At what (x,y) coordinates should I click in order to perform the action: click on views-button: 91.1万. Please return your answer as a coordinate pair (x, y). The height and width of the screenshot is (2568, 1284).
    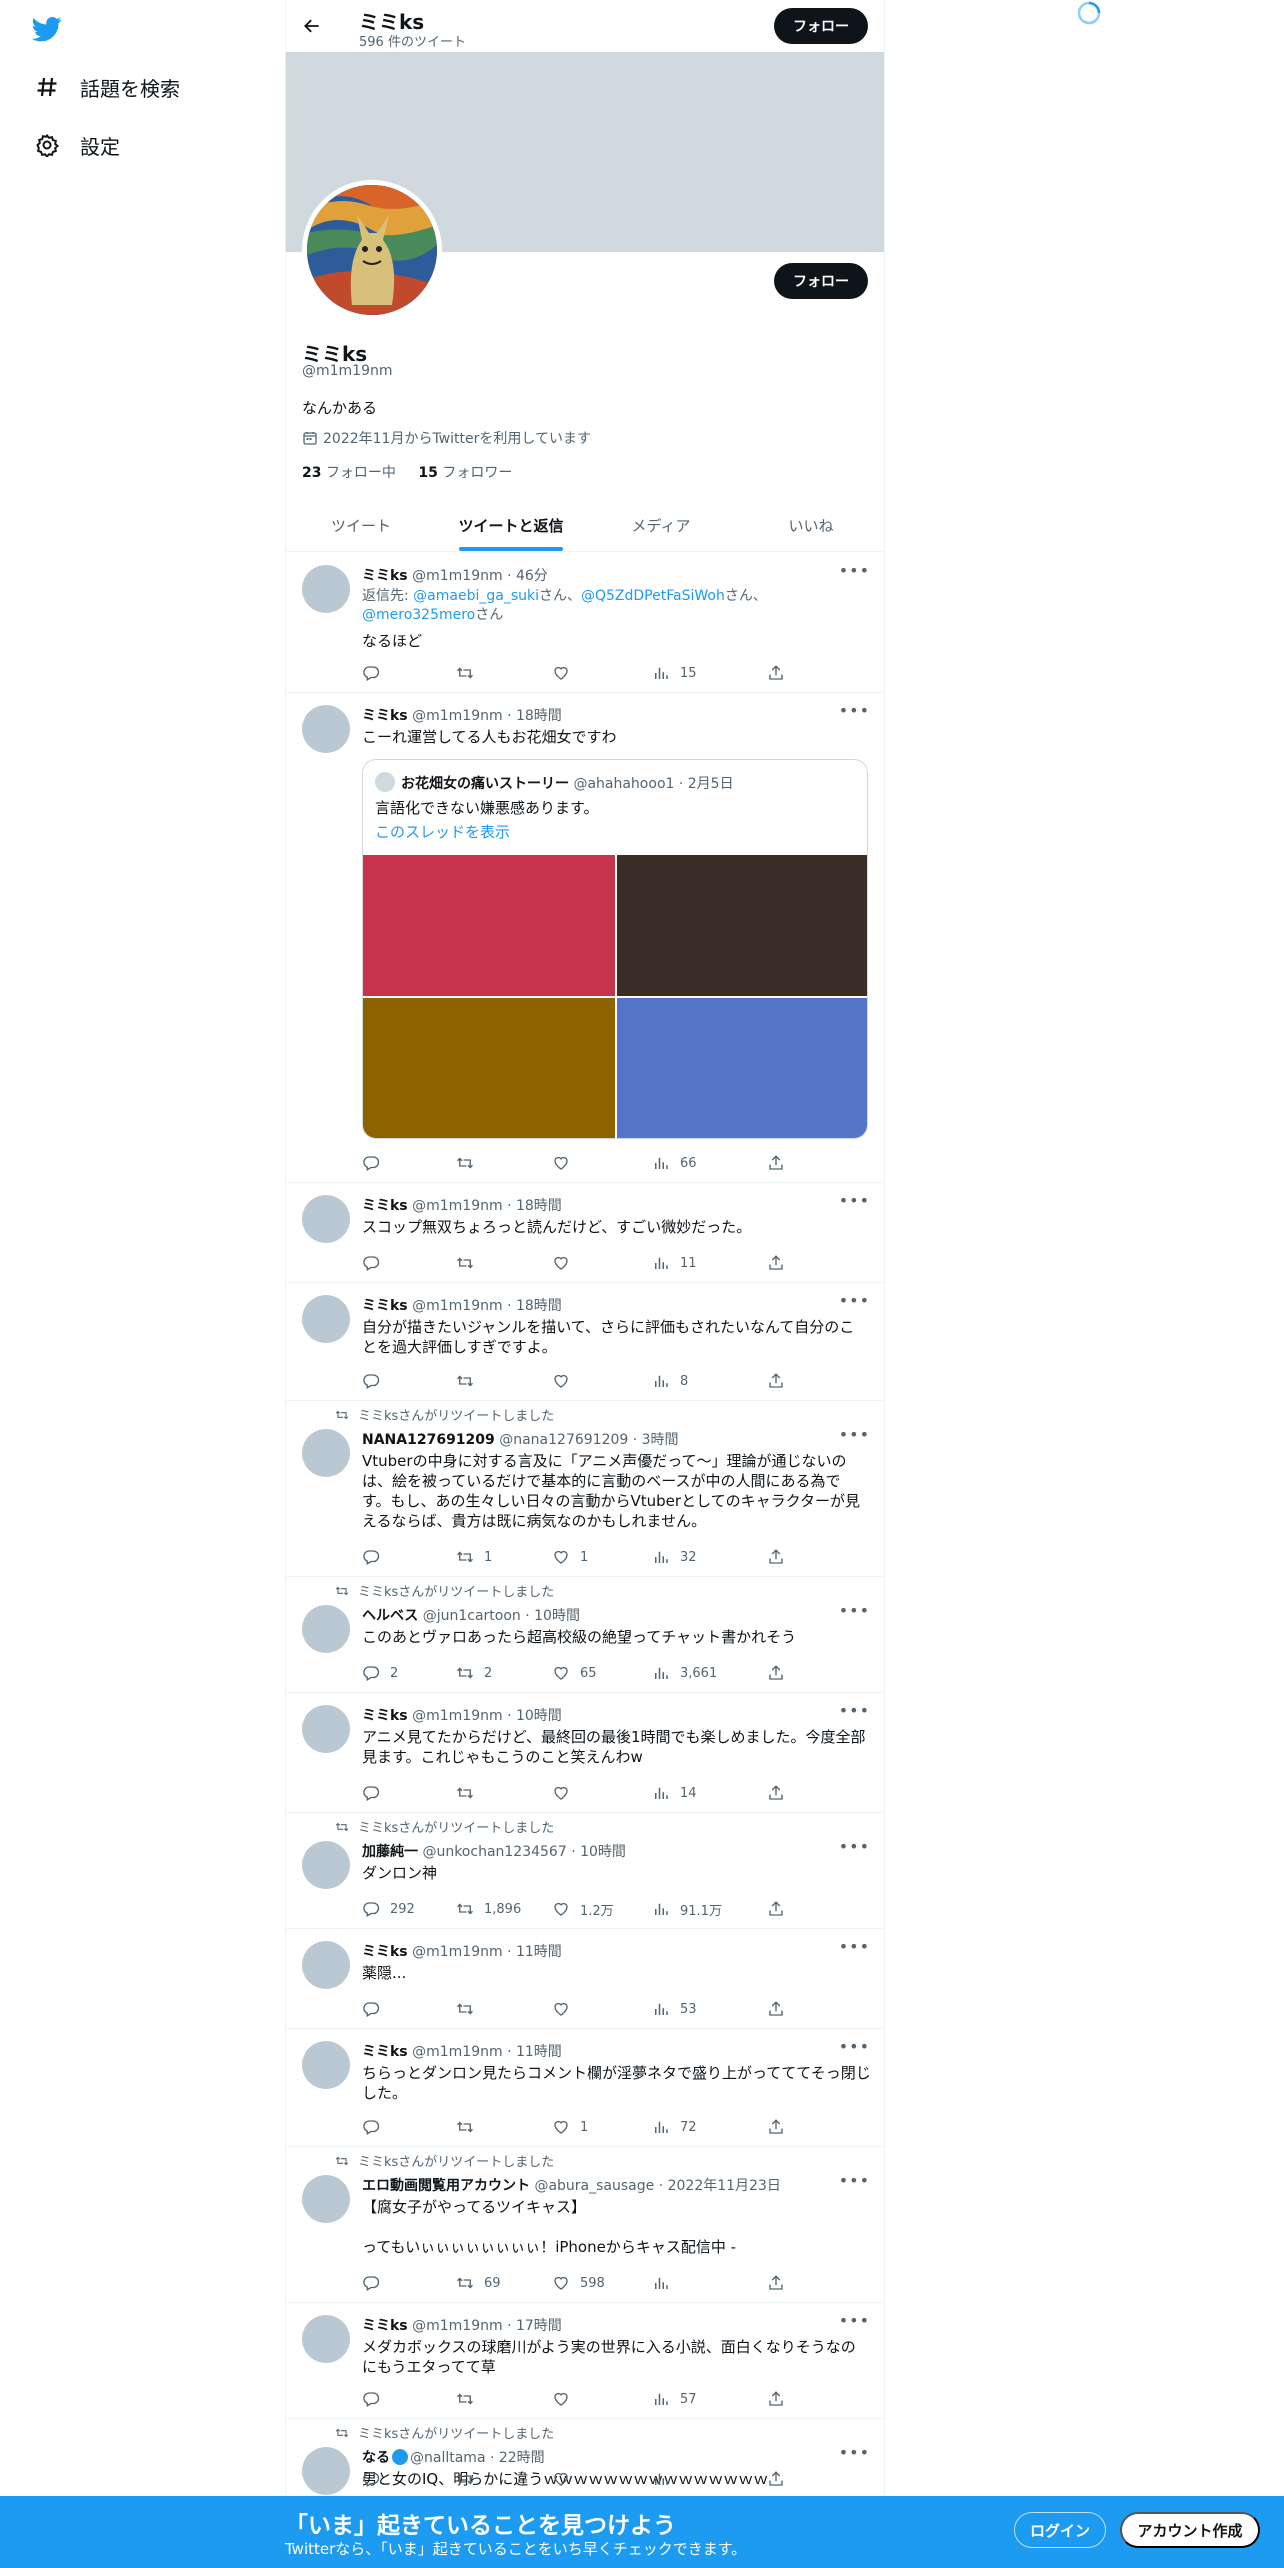
    Looking at the image, I should click on (687, 1909).